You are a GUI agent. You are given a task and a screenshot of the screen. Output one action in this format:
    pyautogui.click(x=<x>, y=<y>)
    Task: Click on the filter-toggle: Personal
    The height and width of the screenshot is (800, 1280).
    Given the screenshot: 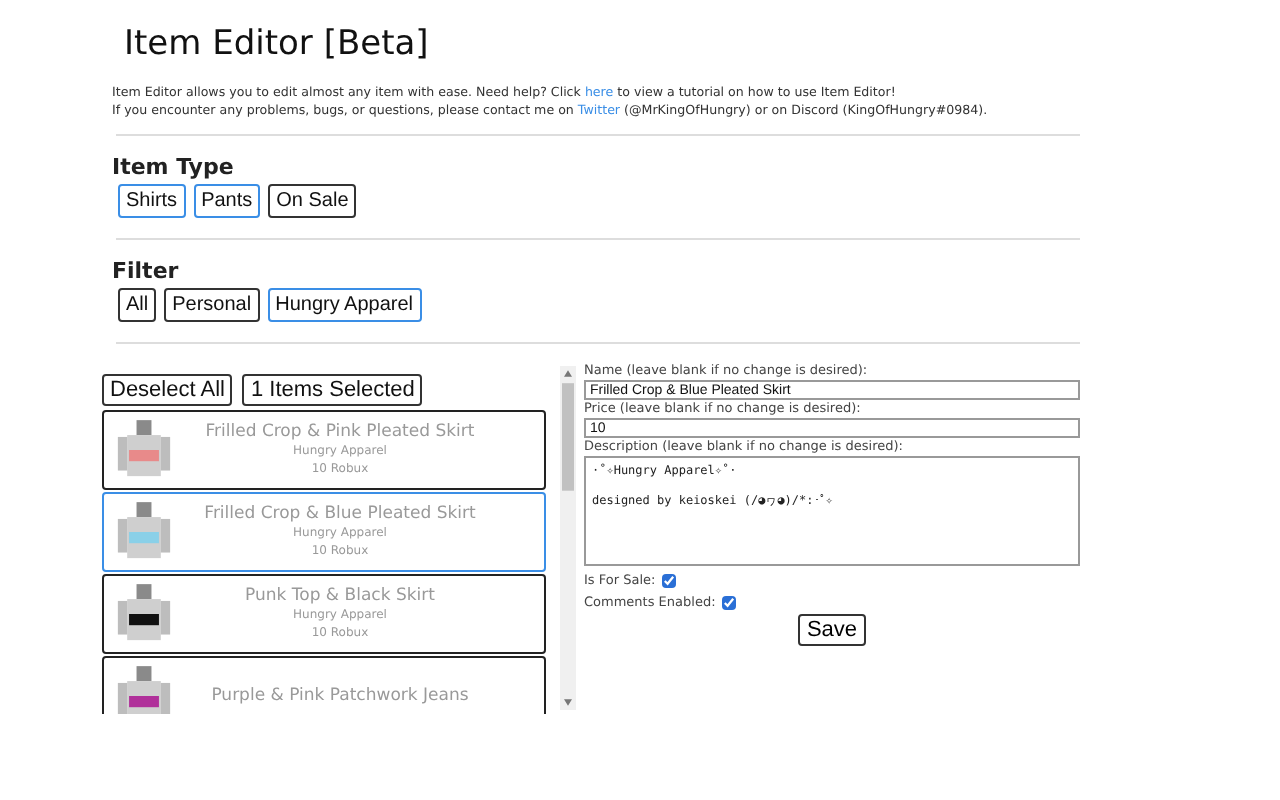 What is the action you would take?
    pyautogui.click(x=212, y=305)
    